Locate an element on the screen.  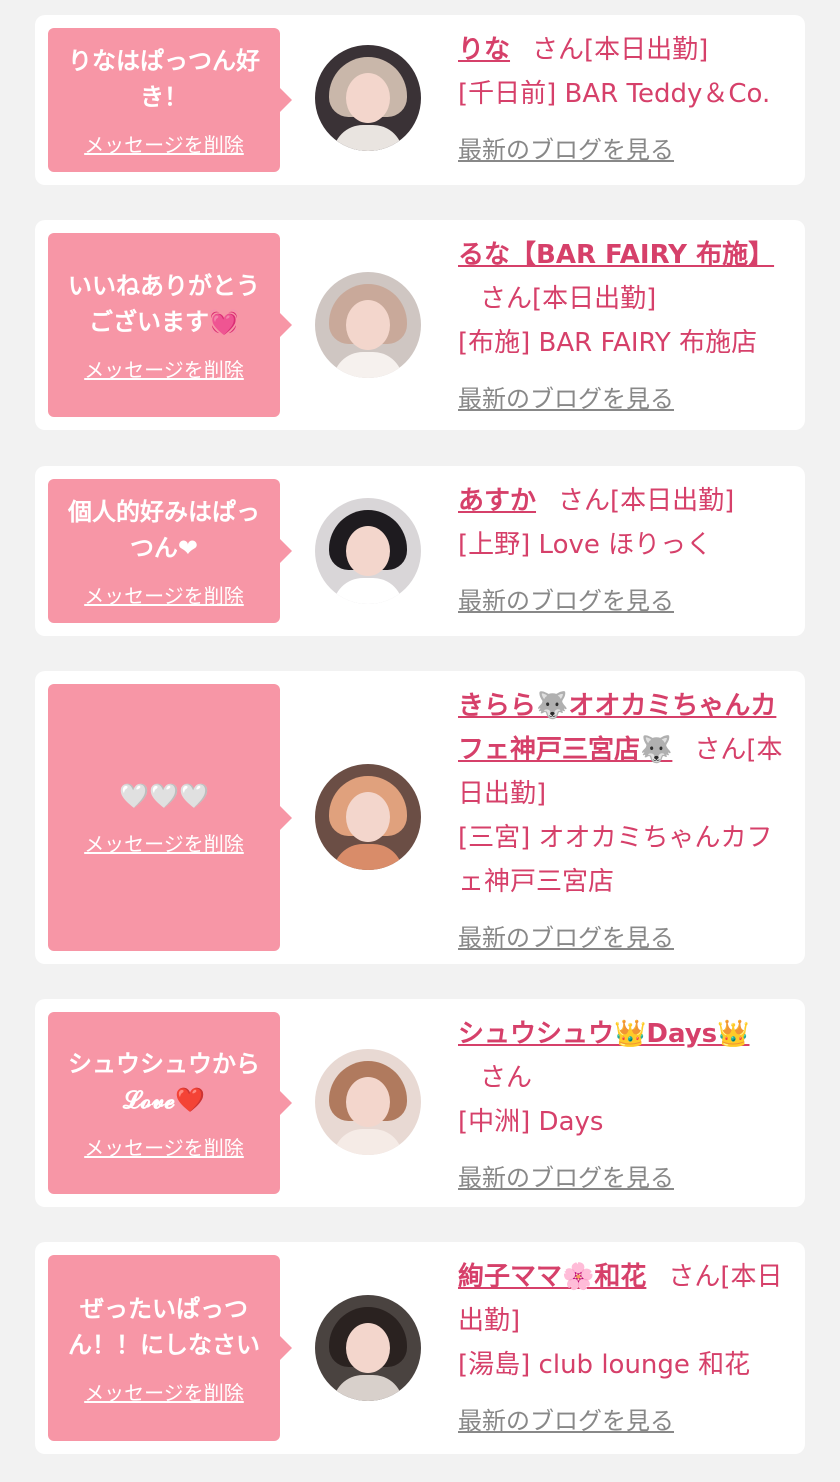
message-bubble: りなはぱっつん好き！ メッセージを削除 is located at coordinates (170, 100).